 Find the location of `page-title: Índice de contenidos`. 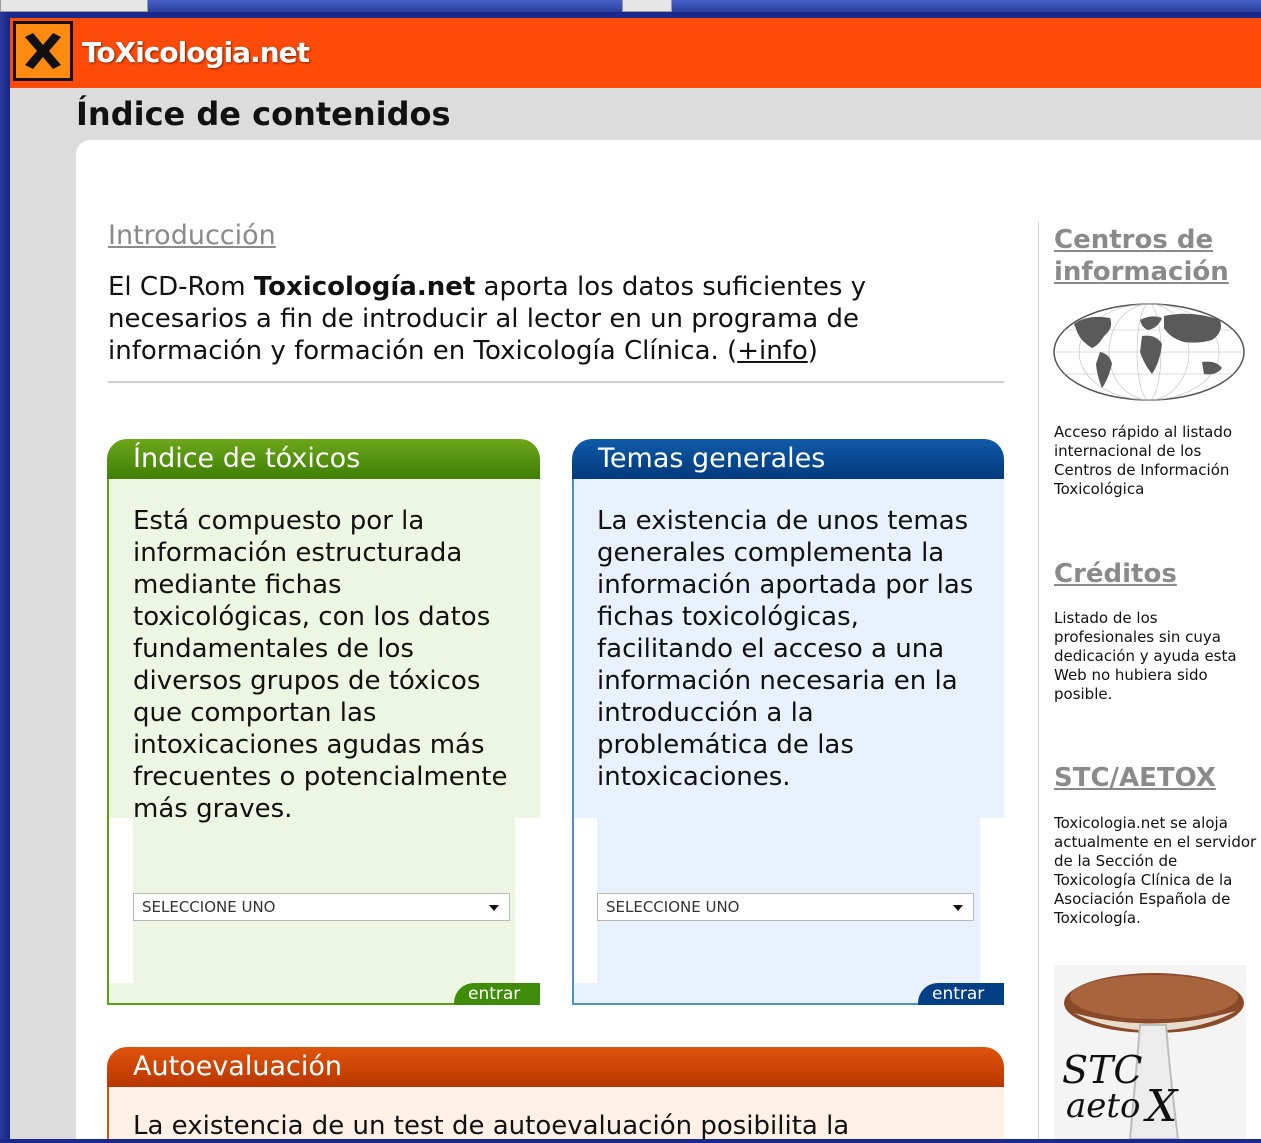

page-title: Índice de contenidos is located at coordinates (263, 114).